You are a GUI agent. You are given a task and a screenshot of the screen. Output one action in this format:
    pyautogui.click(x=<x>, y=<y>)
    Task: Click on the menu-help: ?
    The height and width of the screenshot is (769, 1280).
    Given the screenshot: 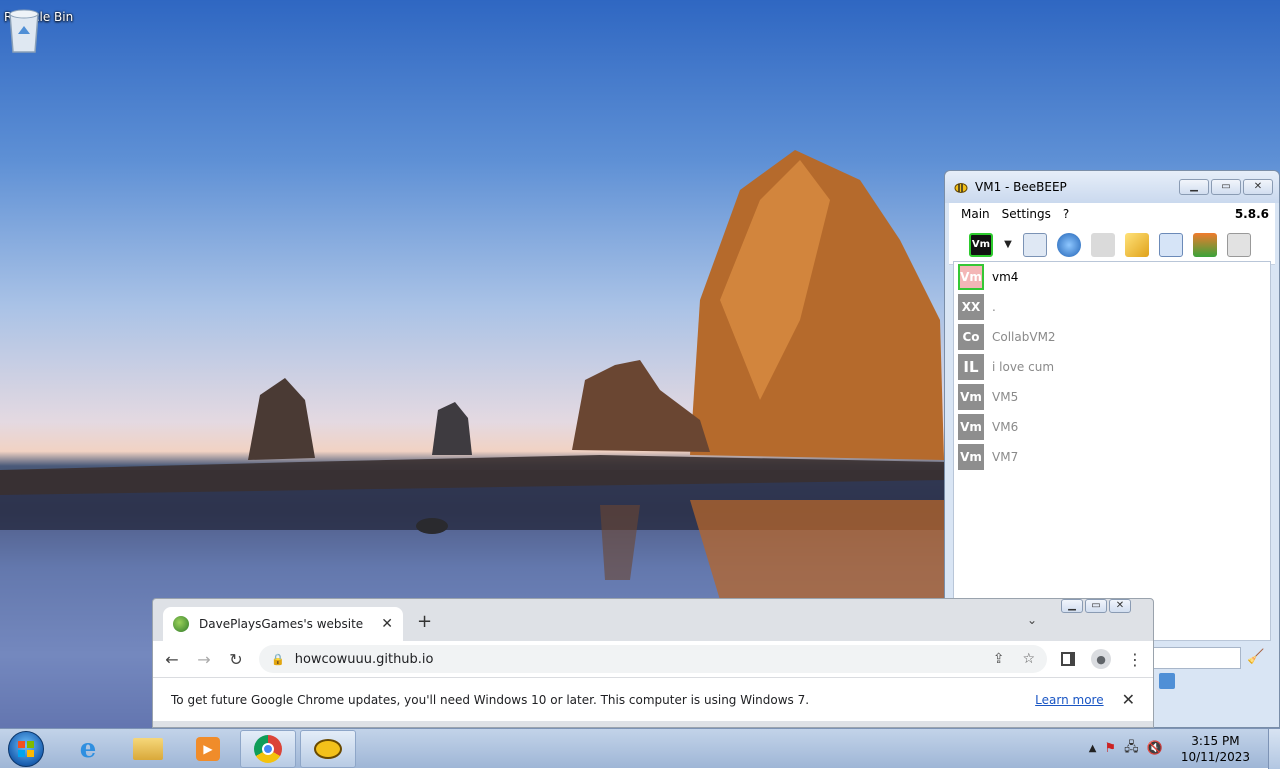 What is the action you would take?
    pyautogui.click(x=1066, y=214)
    